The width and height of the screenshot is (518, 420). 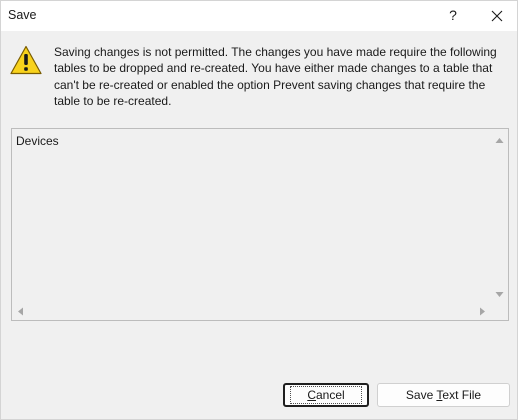 I want to click on vertical-scrollbar, so click(x=499, y=216).